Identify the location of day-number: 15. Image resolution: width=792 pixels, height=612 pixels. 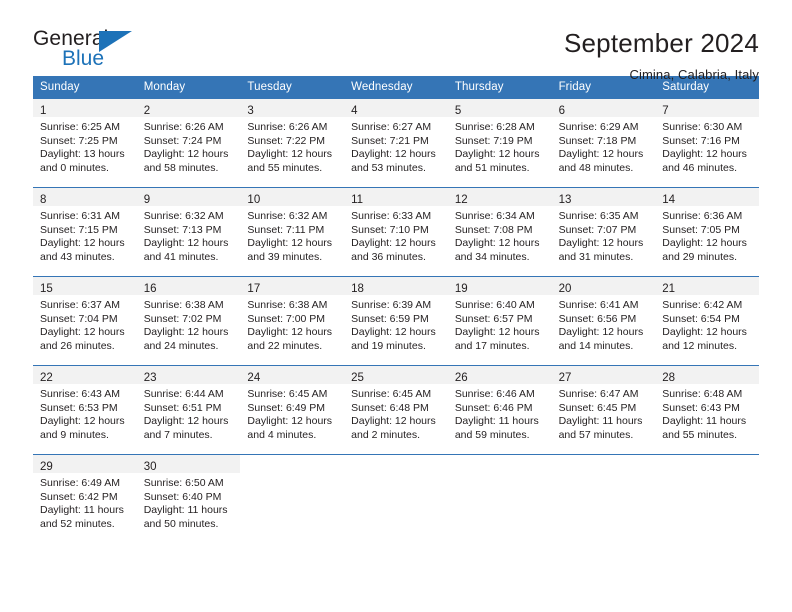
(46, 289).